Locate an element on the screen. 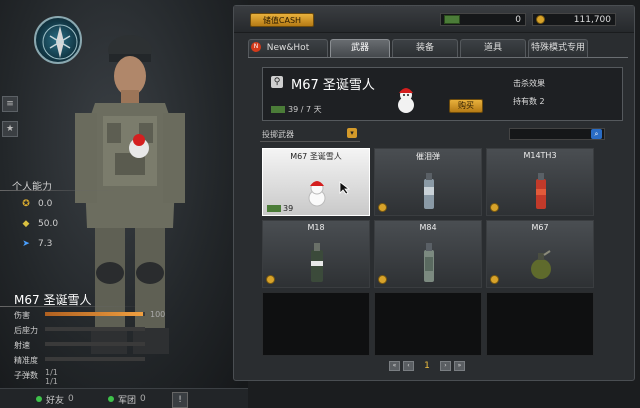  prev-page-button: ‹ is located at coordinates (408, 366).